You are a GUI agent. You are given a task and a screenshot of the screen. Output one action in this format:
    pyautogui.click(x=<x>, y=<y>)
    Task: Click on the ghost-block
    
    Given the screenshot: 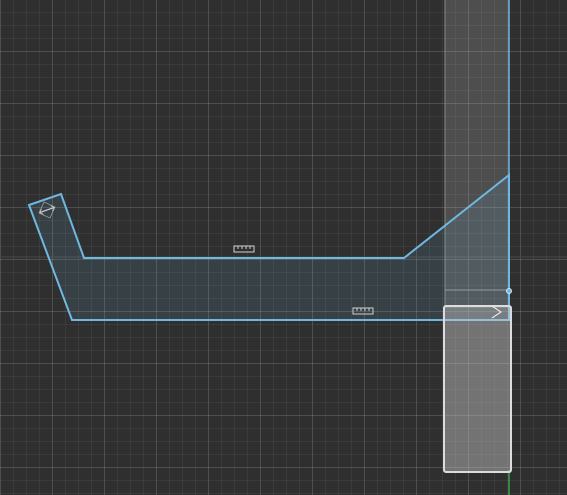 What is the action you would take?
    pyautogui.click(x=477, y=389)
    